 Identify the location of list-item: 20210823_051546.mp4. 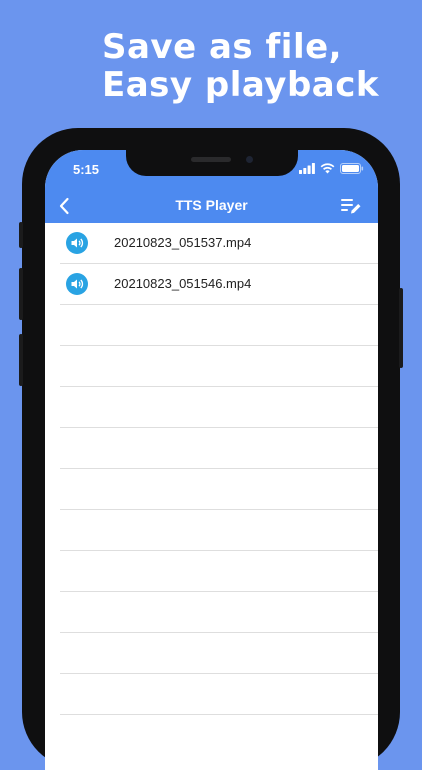
(219, 284).